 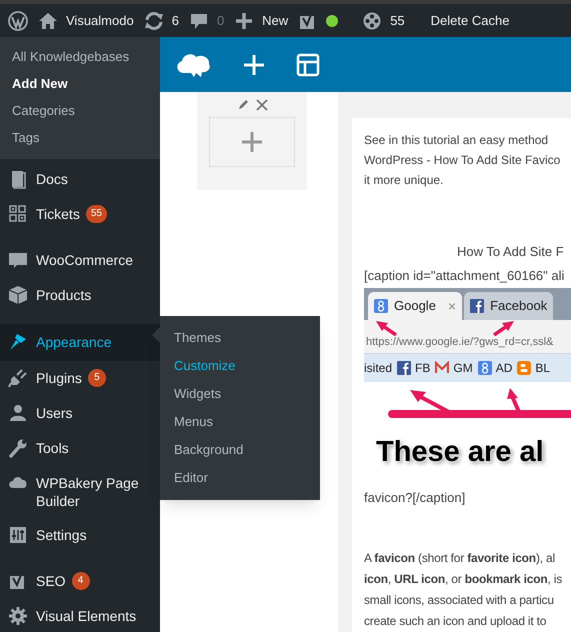 I want to click on flyout-item: Editor, so click(x=240, y=478).